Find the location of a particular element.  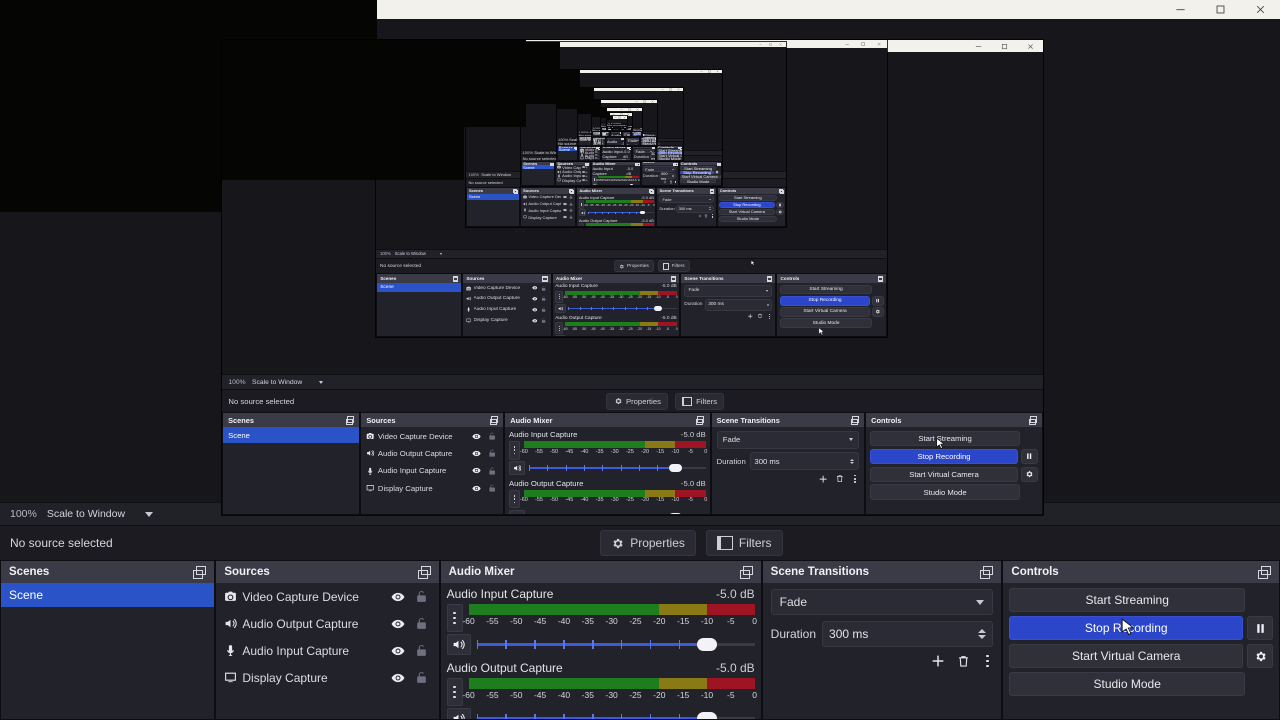

transition-options-kebab-icon is located at coordinates (987, 661).